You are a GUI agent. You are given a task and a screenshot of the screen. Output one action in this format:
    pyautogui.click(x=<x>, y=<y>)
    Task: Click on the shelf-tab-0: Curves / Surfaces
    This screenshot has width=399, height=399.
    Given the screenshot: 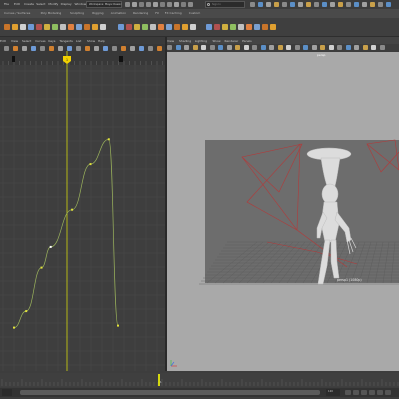 What is the action you would take?
    pyautogui.click(x=17, y=13)
    